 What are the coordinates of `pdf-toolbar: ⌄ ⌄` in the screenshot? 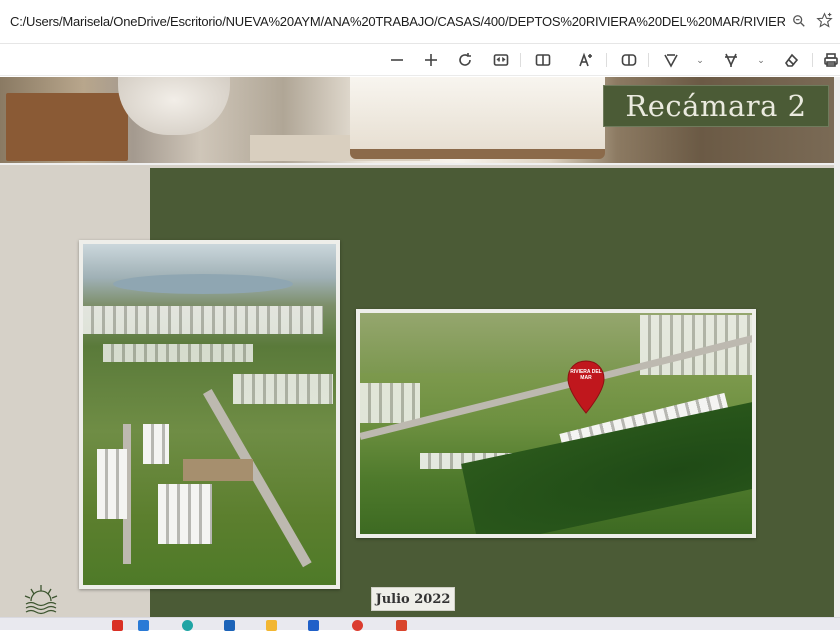 It's located at (420, 60).